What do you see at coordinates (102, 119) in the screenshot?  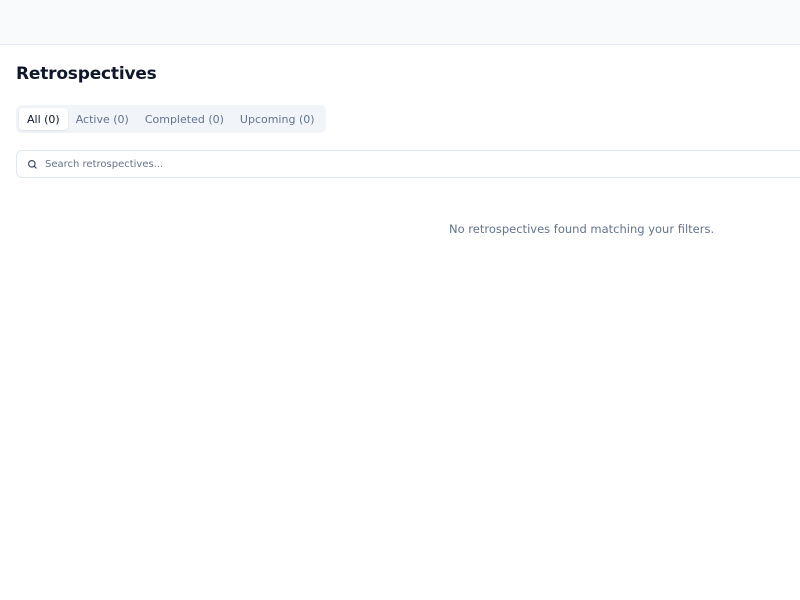 I see `tab-active: Active (0)` at bounding box center [102, 119].